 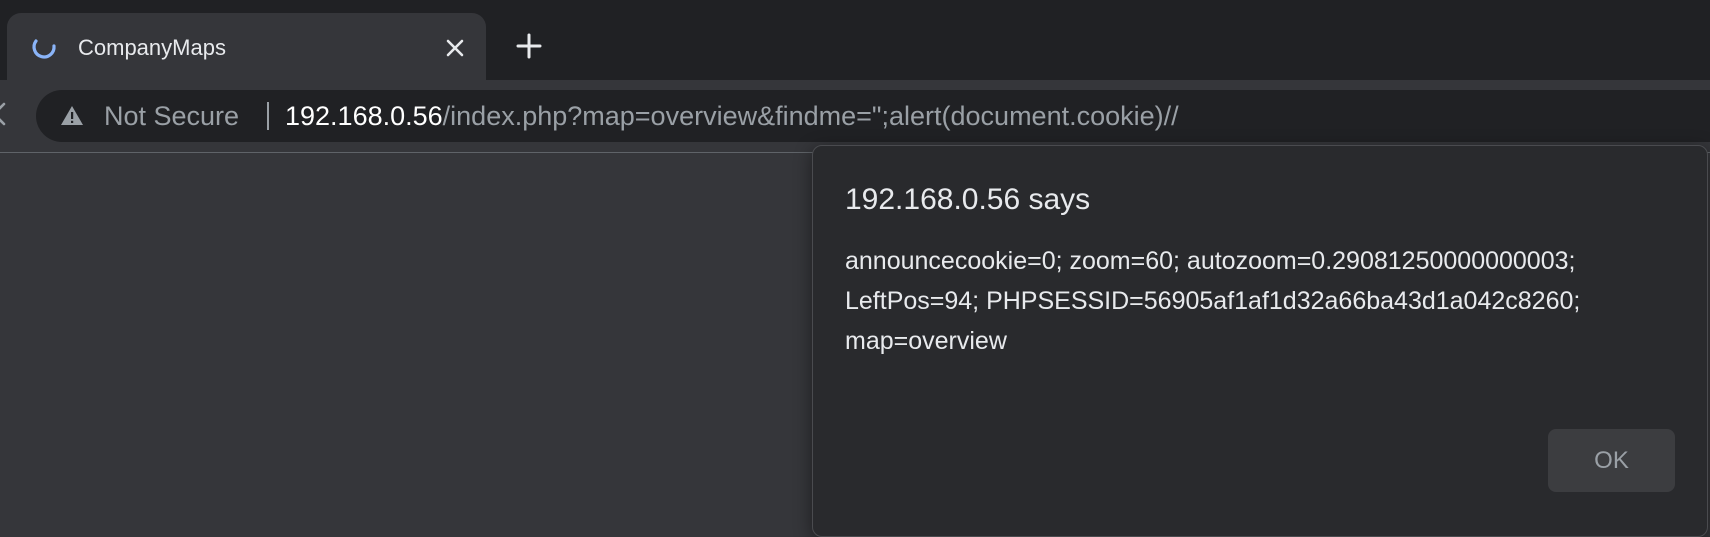 I want to click on url-host: 192.168.0.56, so click(x=364, y=116).